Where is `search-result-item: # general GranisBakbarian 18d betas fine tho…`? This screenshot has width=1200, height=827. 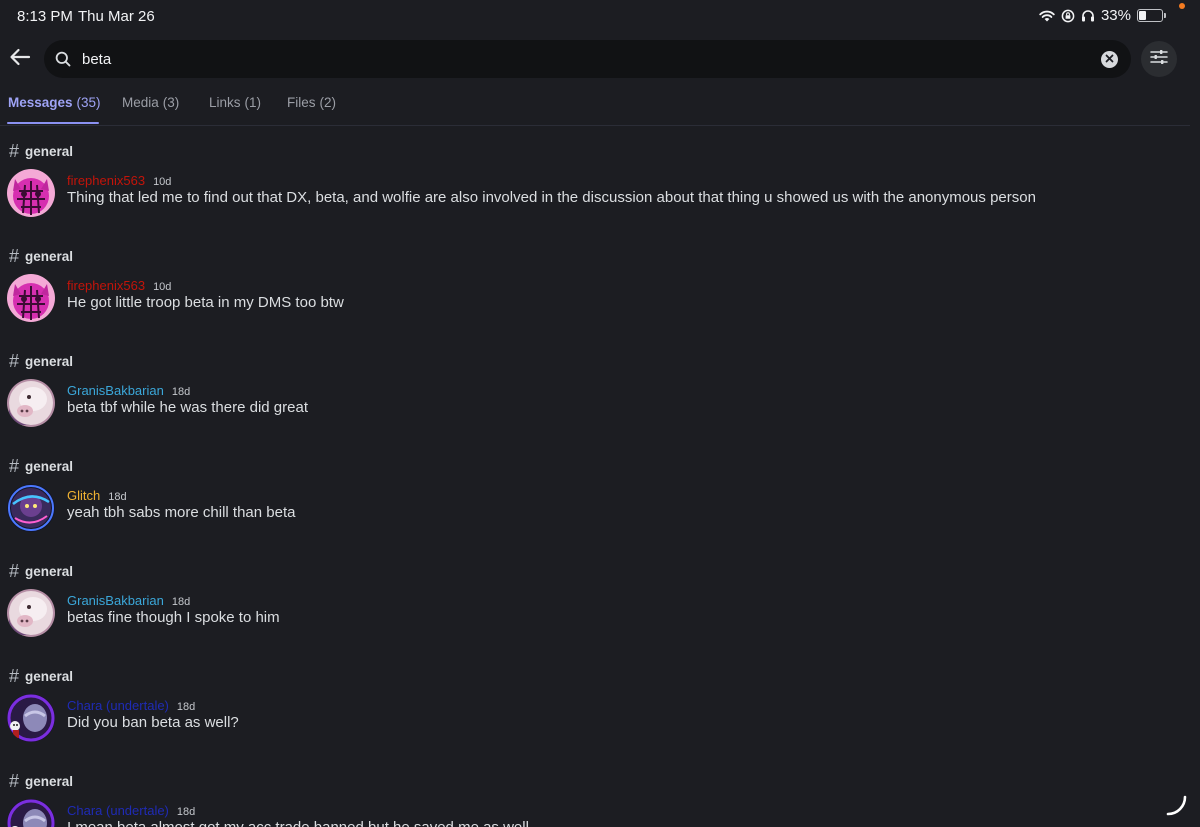
search-result-item: # general GranisBakbarian 18d betas fine tho… is located at coordinates (595, 596).